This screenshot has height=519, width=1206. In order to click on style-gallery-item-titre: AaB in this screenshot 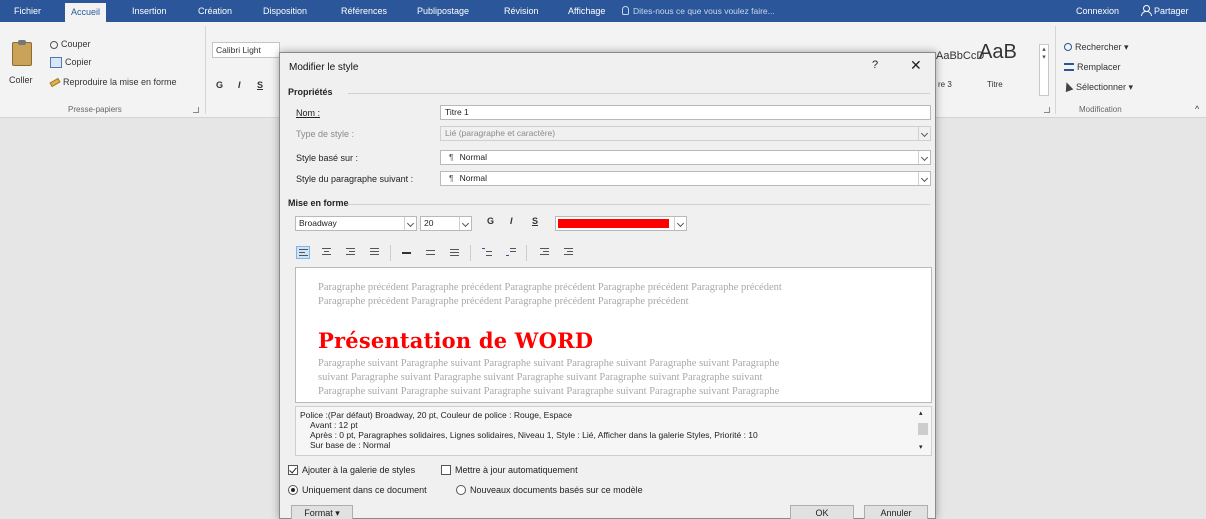, I will do `click(998, 52)`.